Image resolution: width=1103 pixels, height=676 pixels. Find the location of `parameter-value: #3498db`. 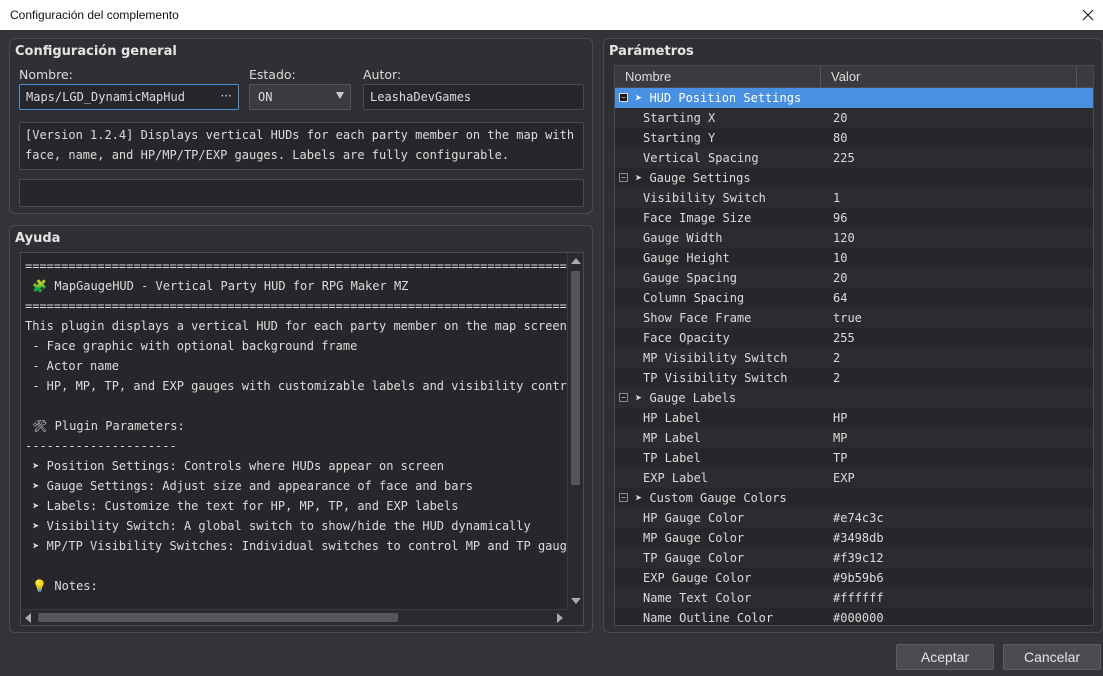

parameter-value: #3498db is located at coordinates (858, 538).